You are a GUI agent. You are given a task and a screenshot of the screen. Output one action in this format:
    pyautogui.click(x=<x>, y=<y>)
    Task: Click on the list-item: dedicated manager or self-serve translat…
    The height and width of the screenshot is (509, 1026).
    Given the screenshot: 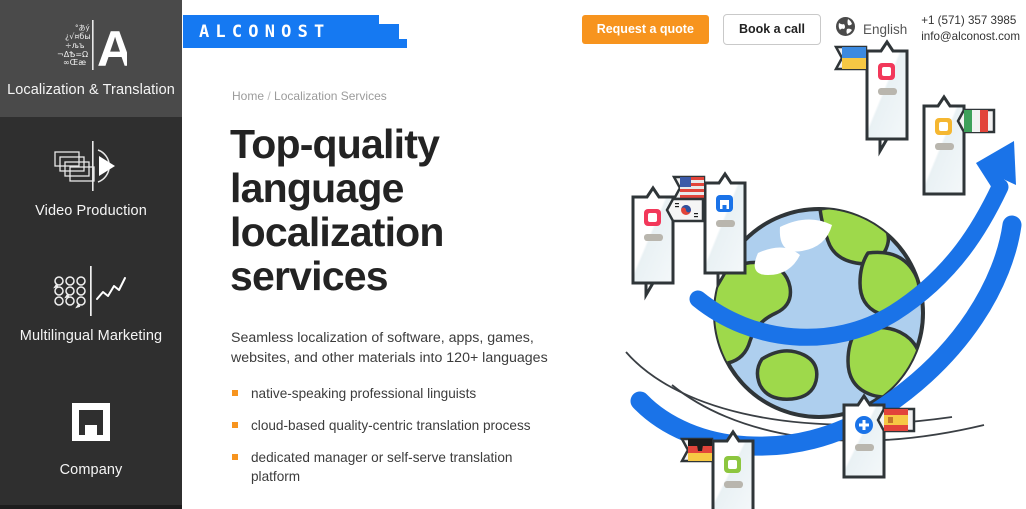 What is the action you would take?
    pyautogui.click(x=396, y=467)
    